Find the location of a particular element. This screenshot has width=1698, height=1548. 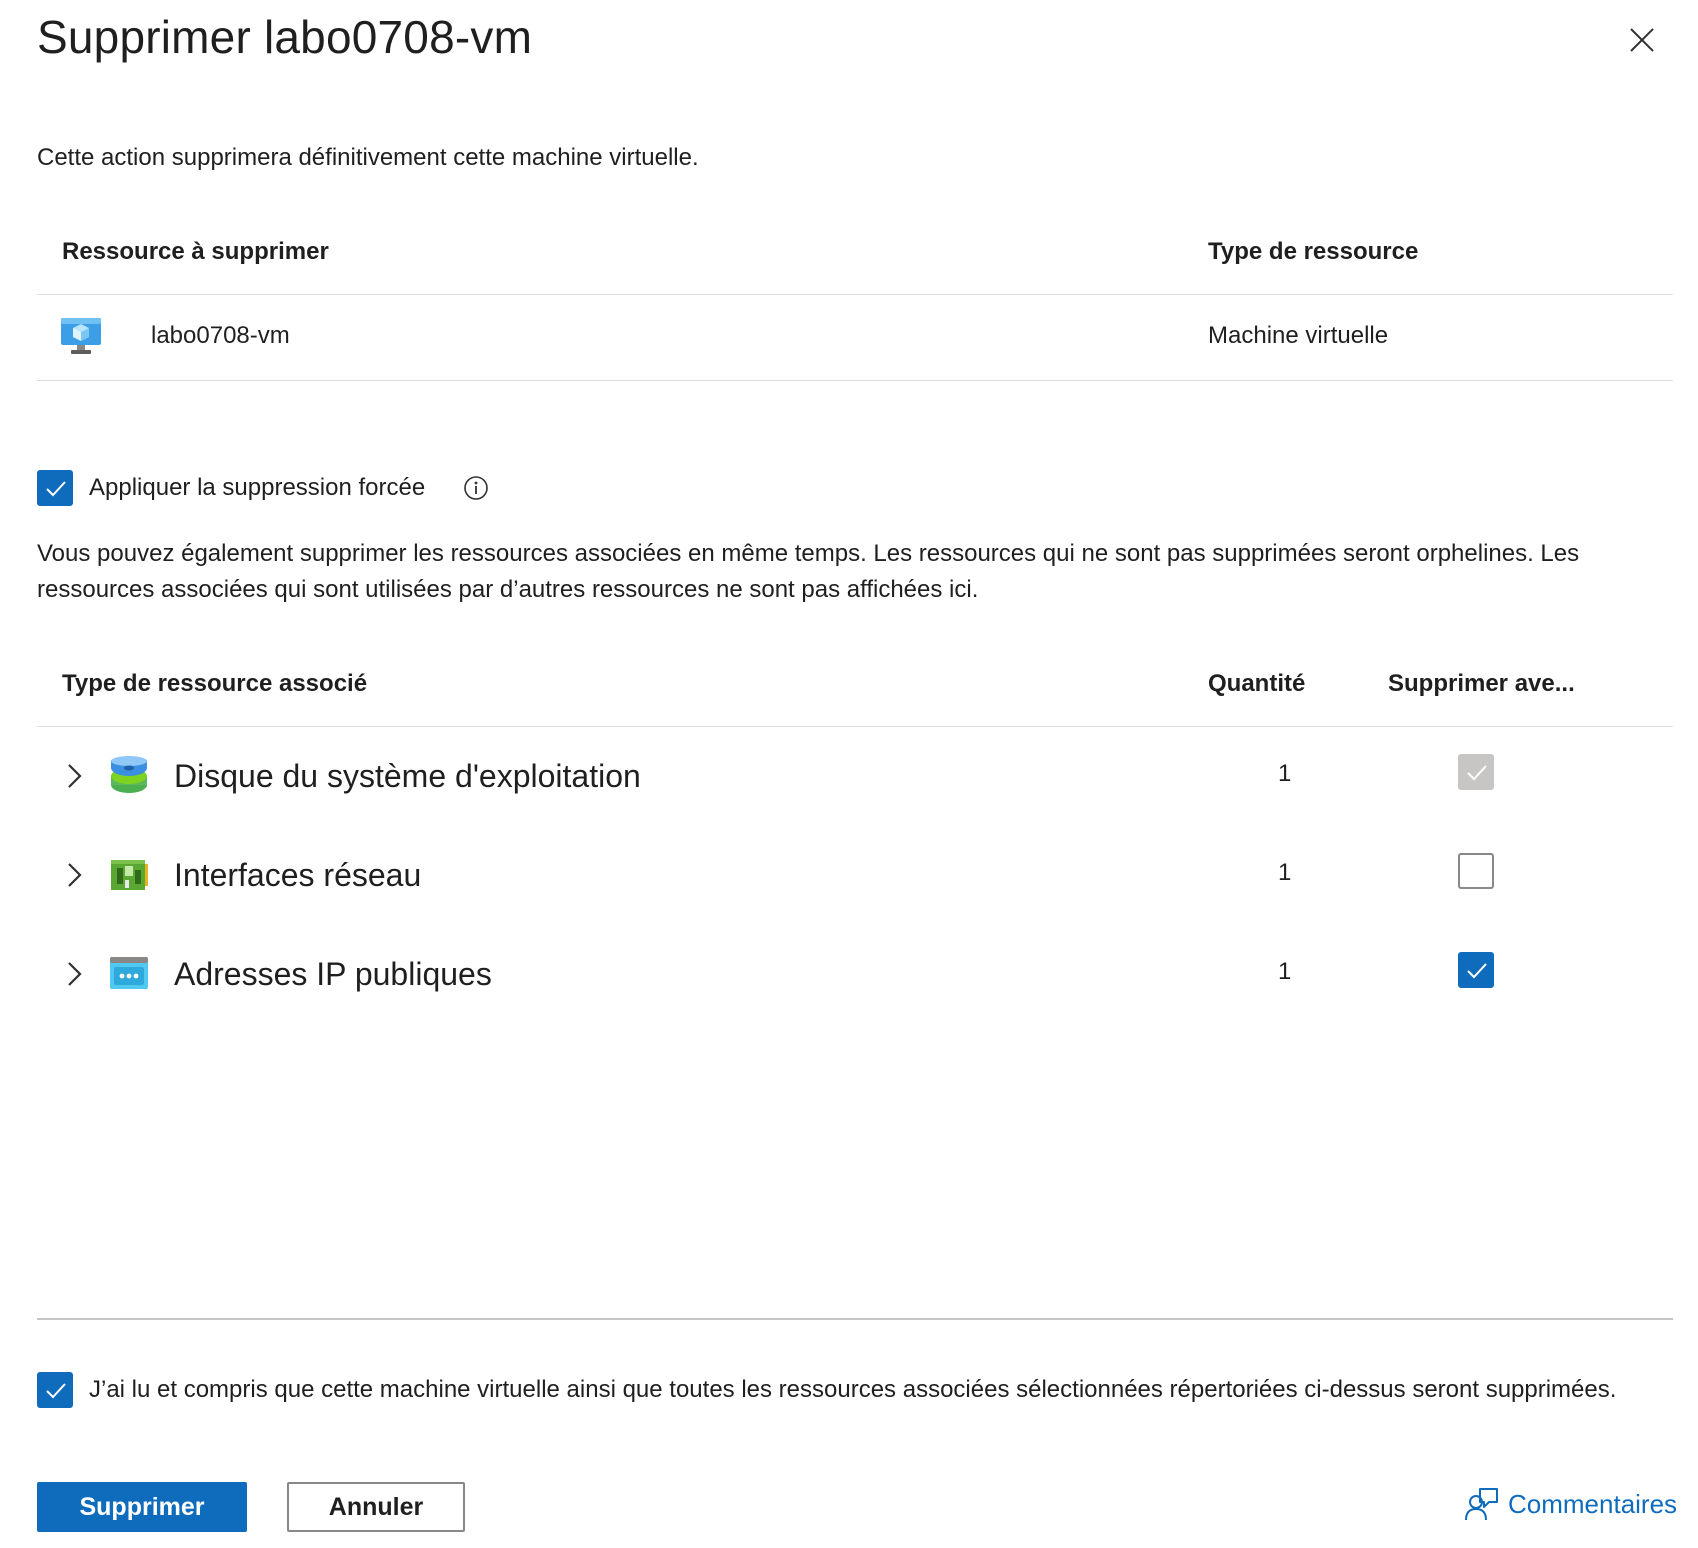

cancel-button: Annuler is located at coordinates (376, 1507).